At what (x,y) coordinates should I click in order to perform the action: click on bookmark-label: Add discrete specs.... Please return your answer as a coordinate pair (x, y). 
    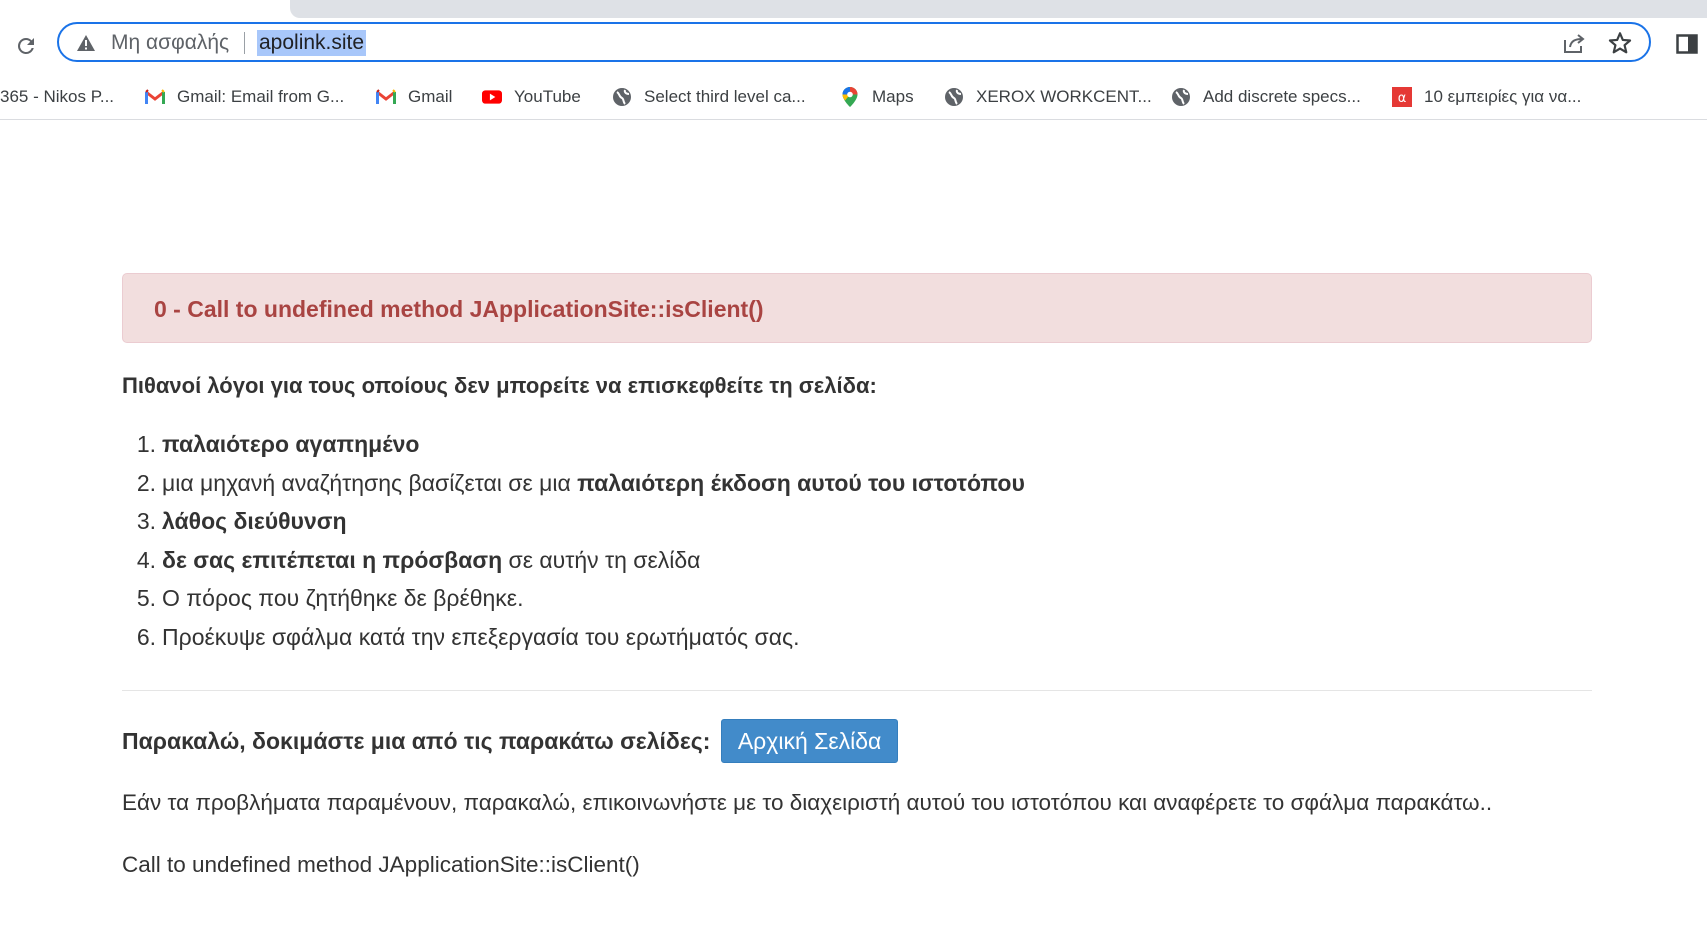
    Looking at the image, I should click on (1282, 96).